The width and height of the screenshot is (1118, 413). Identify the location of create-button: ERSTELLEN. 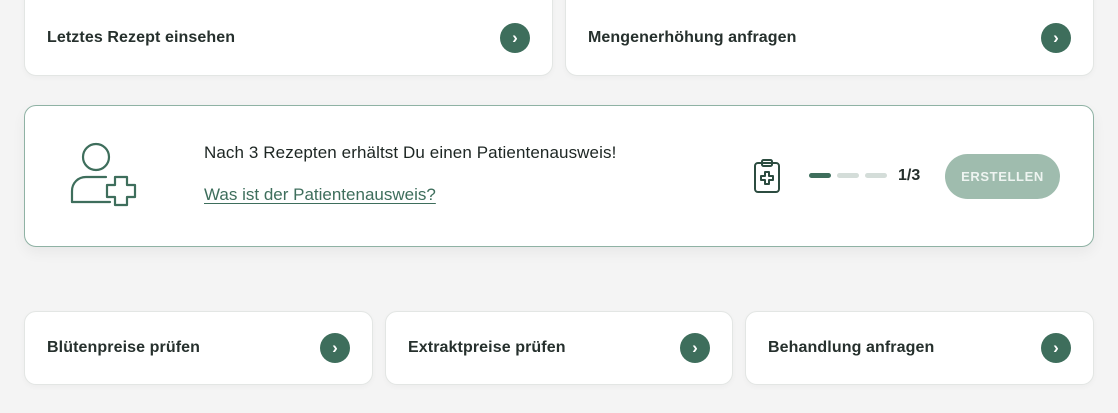
(1002, 176).